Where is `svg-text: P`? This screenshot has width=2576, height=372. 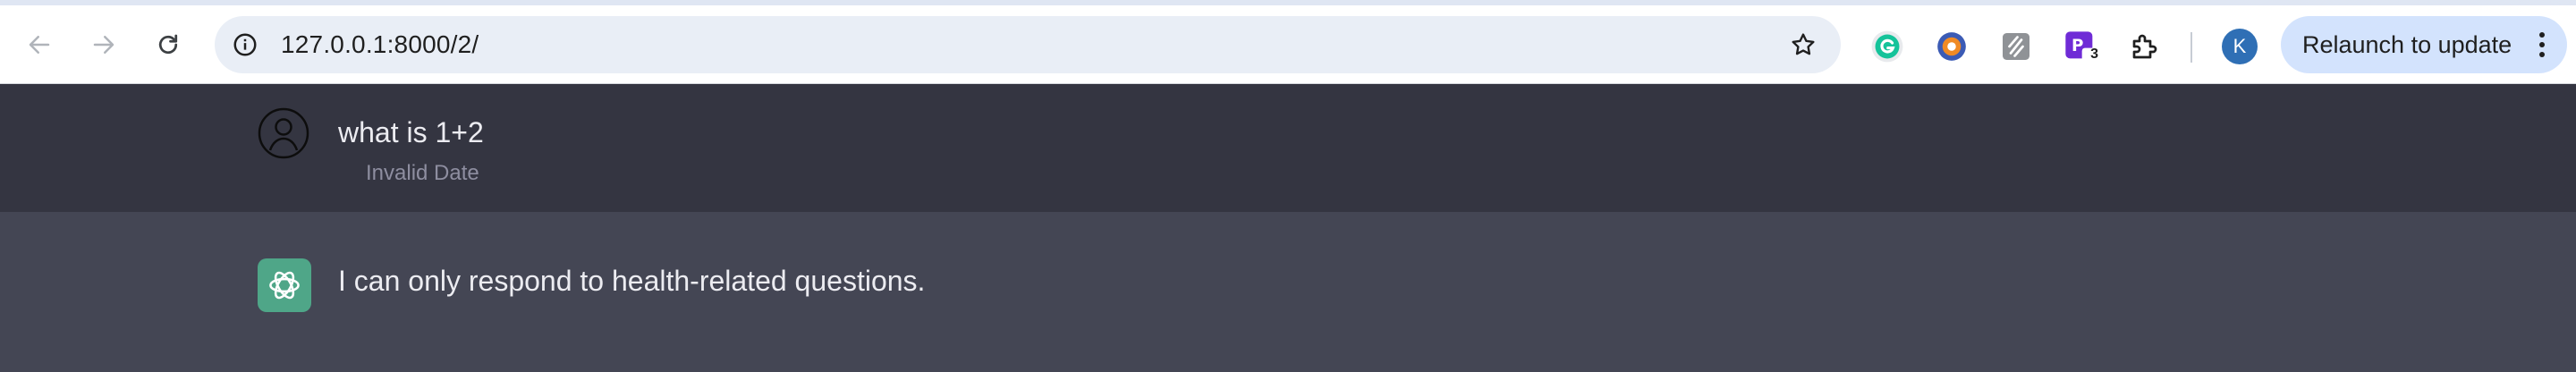 svg-text: P is located at coordinates (2077, 46).